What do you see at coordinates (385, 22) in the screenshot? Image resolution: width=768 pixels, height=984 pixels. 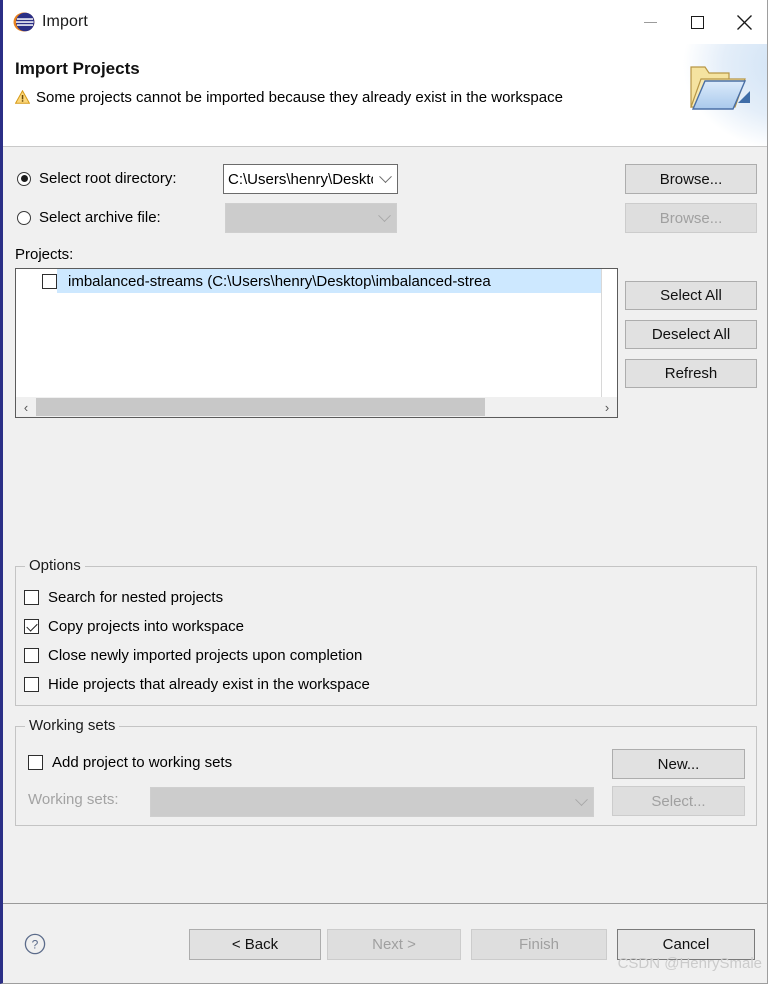 I see `title-bar: Import` at bounding box center [385, 22].